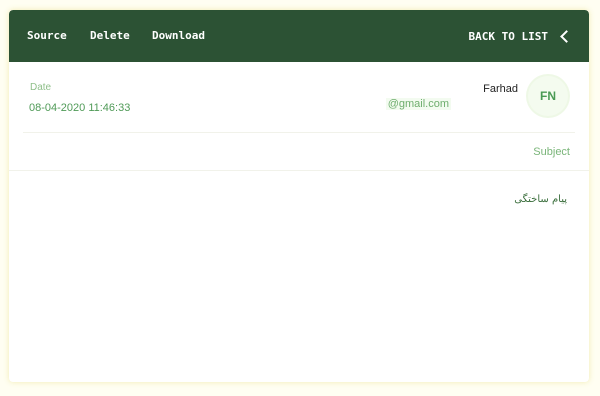  I want to click on source-button: Source, so click(47, 35).